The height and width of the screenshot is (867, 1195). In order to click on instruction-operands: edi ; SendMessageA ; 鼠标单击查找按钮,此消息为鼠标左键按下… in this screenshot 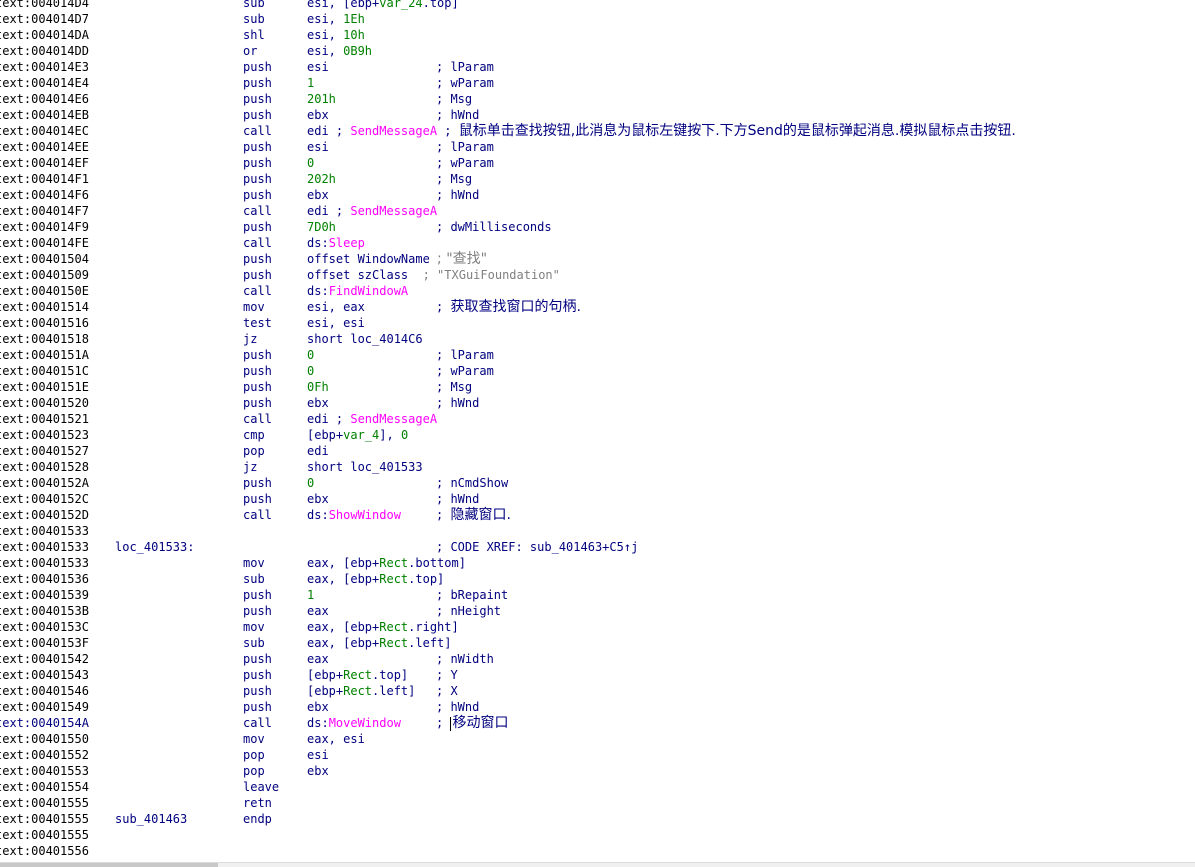, I will do `click(661, 131)`.